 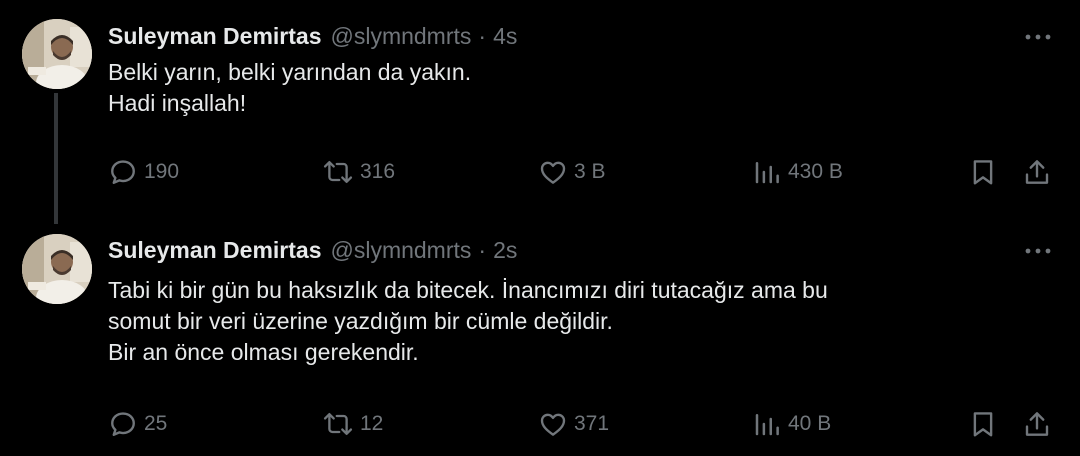 What do you see at coordinates (810, 423) in the screenshot?
I see `views-count: 40 B` at bounding box center [810, 423].